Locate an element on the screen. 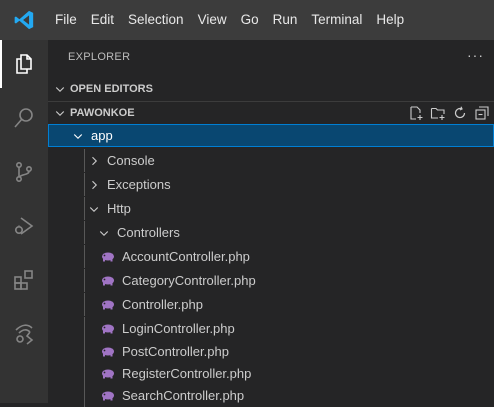  tree-label: Http is located at coordinates (119, 208).